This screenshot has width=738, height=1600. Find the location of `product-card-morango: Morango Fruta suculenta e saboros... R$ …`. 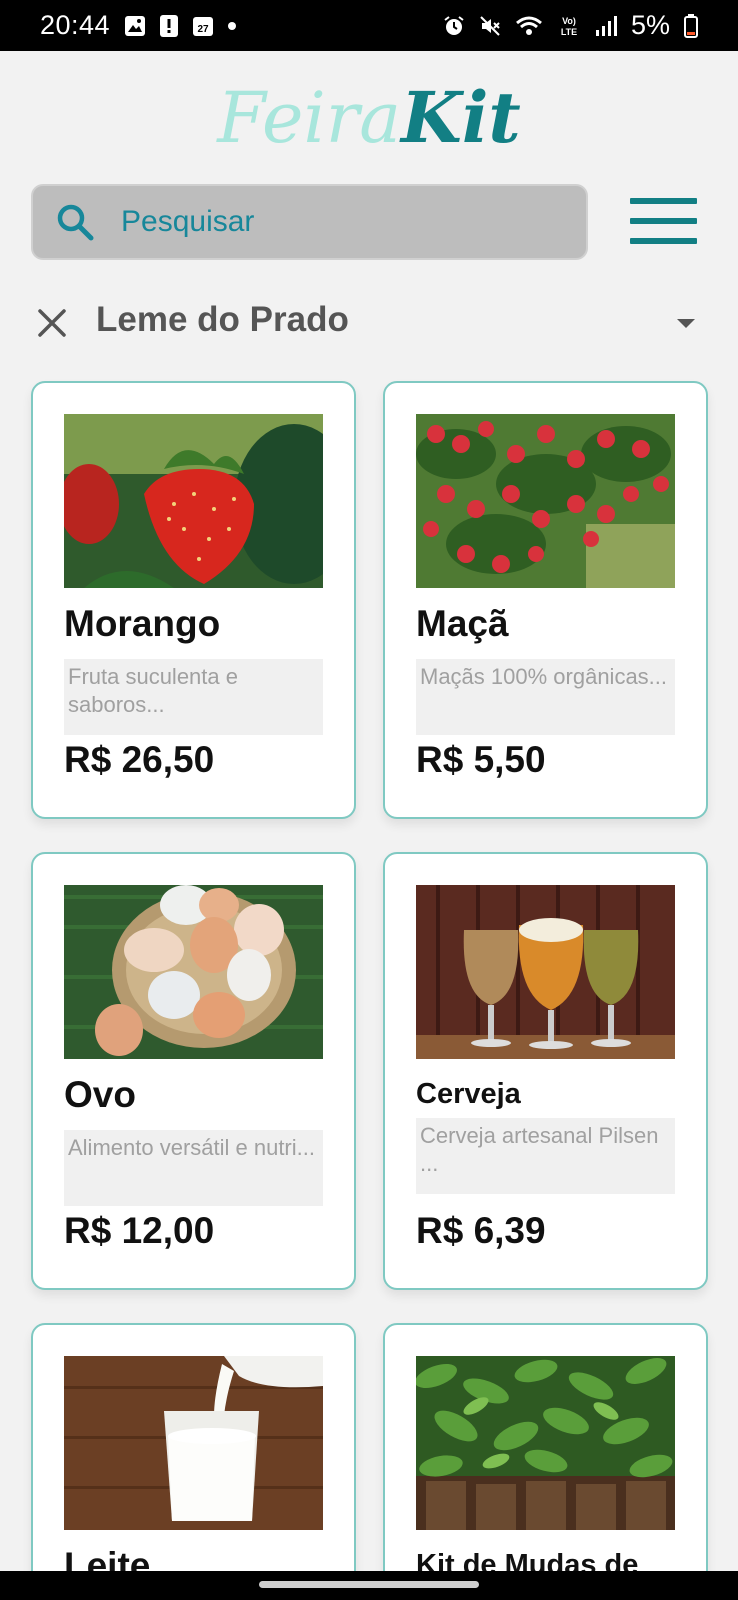

product-card-morango: Morango Fruta suculenta e saboros... R$ … is located at coordinates (193, 600).